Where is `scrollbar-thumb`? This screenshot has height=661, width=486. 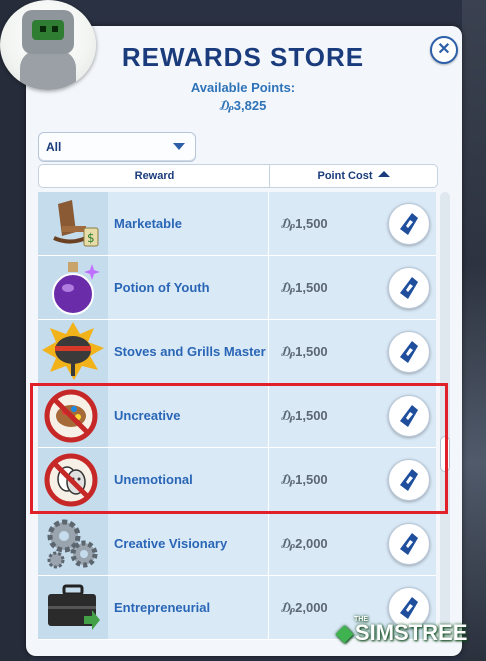 scrollbar-thumb is located at coordinates (445, 454).